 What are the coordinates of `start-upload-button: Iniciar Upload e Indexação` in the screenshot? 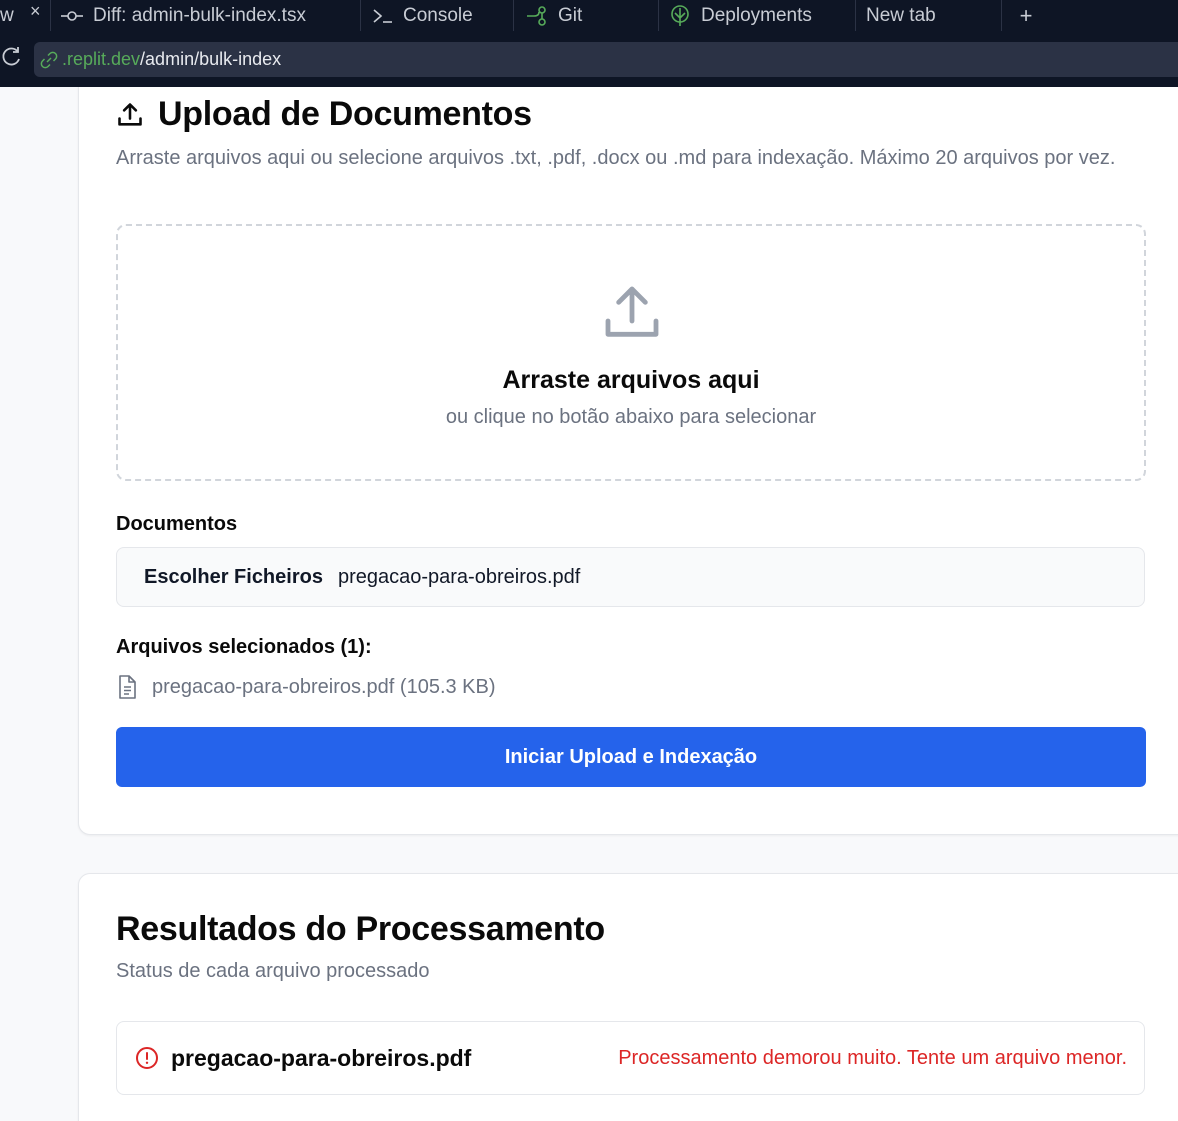 It's located at (631, 757).